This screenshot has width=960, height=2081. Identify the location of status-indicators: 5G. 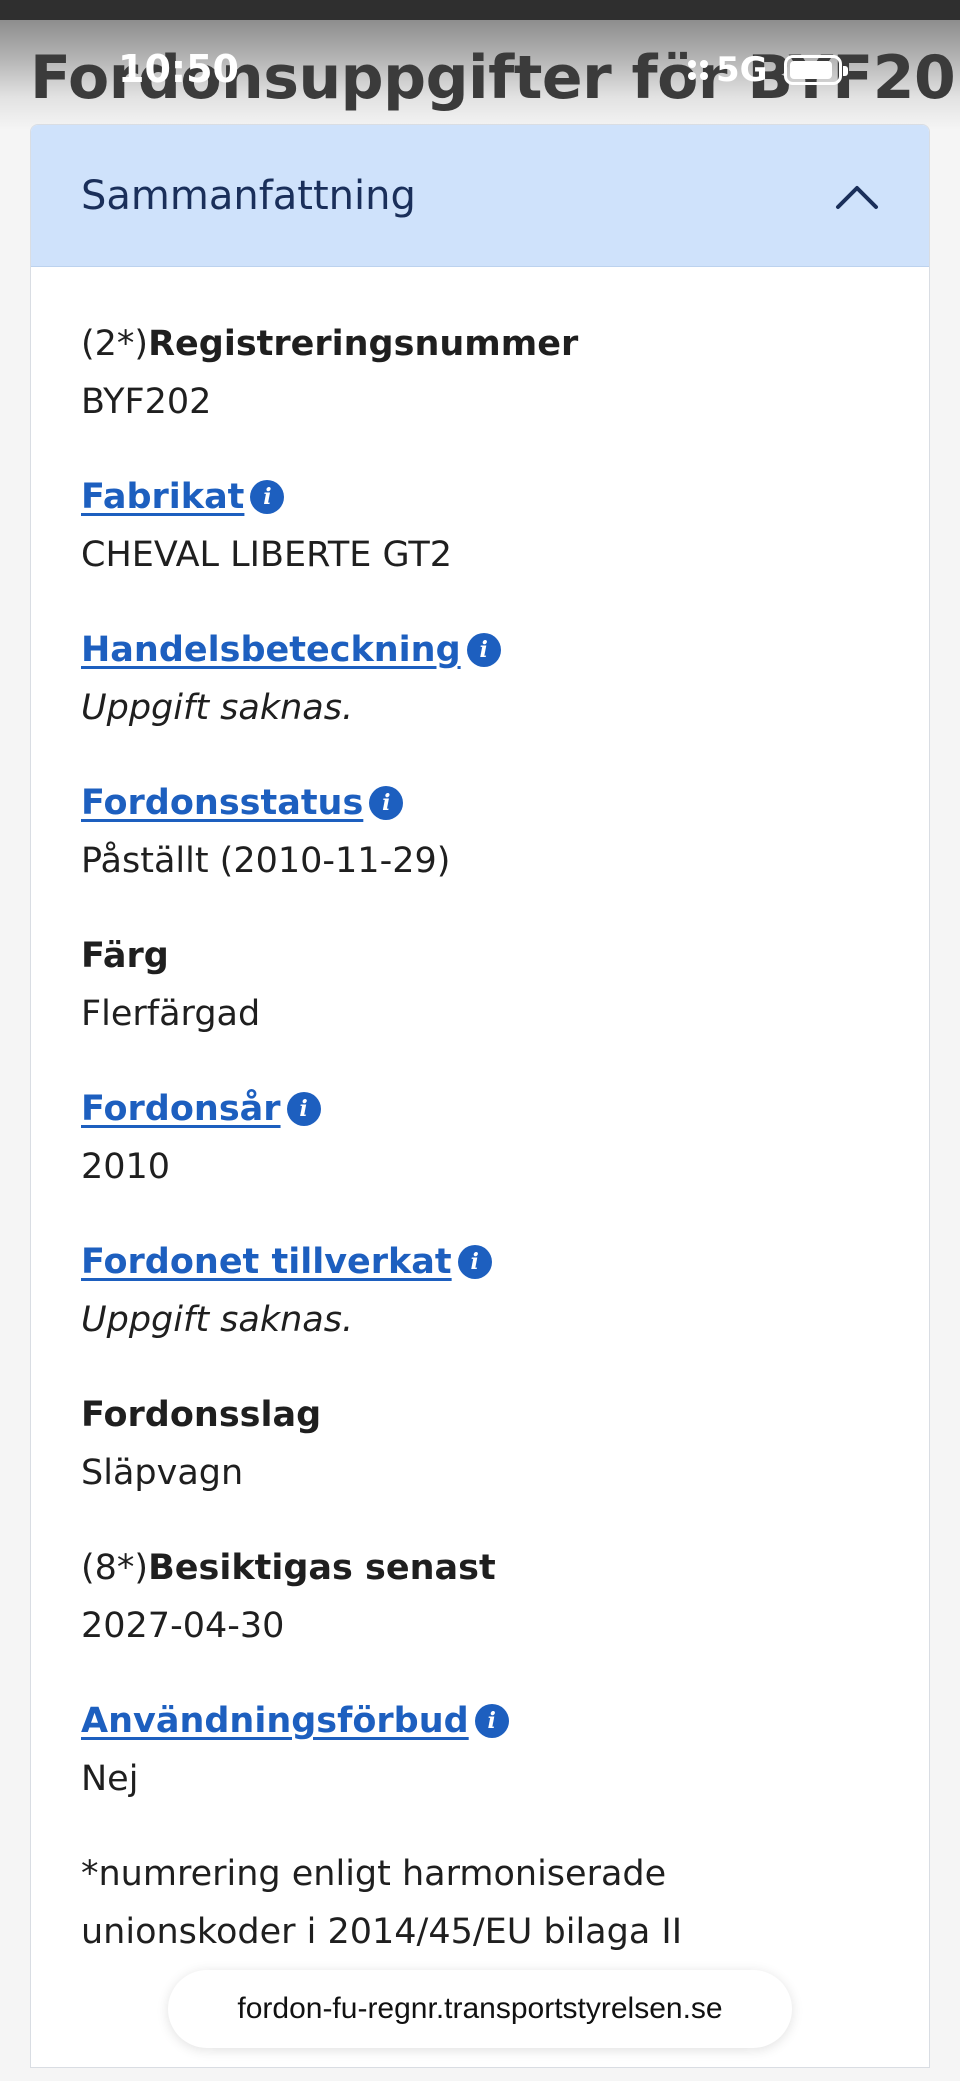
(768, 70).